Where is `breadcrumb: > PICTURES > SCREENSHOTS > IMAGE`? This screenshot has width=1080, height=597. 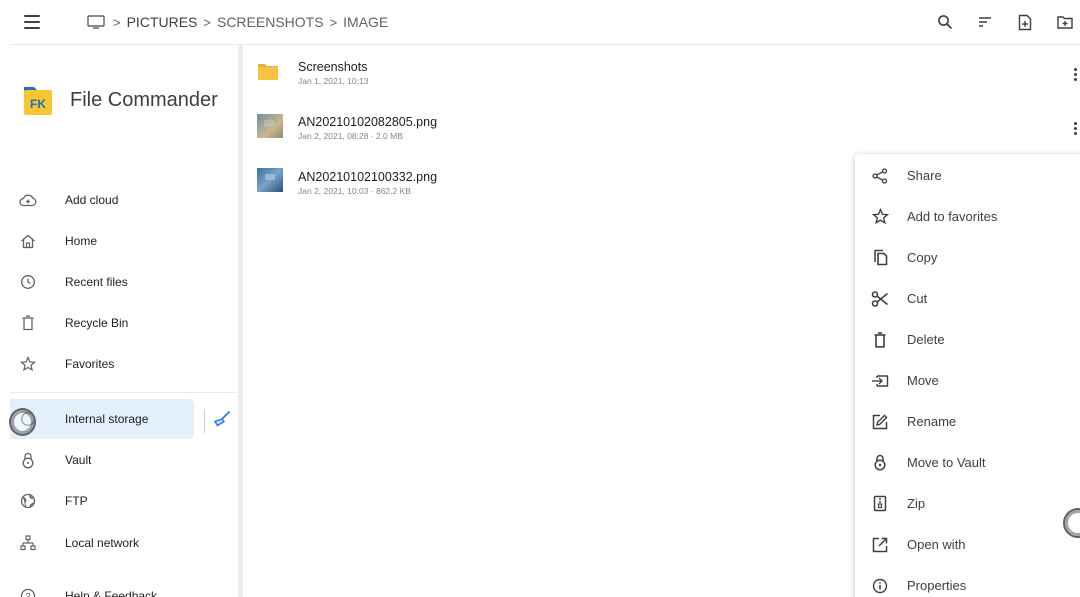 breadcrumb: > PICTURES > SCREENSHOTS > IMAGE is located at coordinates (237, 22).